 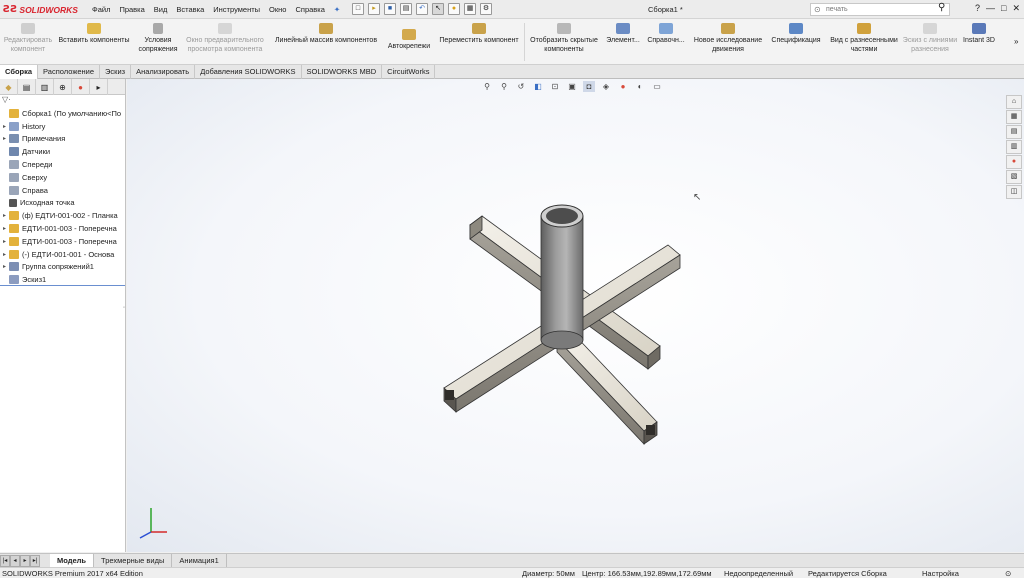 I want to click on tree-item-component-base: ▸ (-) ЕДТИ-001-001 - Основа, so click(x=62, y=254).